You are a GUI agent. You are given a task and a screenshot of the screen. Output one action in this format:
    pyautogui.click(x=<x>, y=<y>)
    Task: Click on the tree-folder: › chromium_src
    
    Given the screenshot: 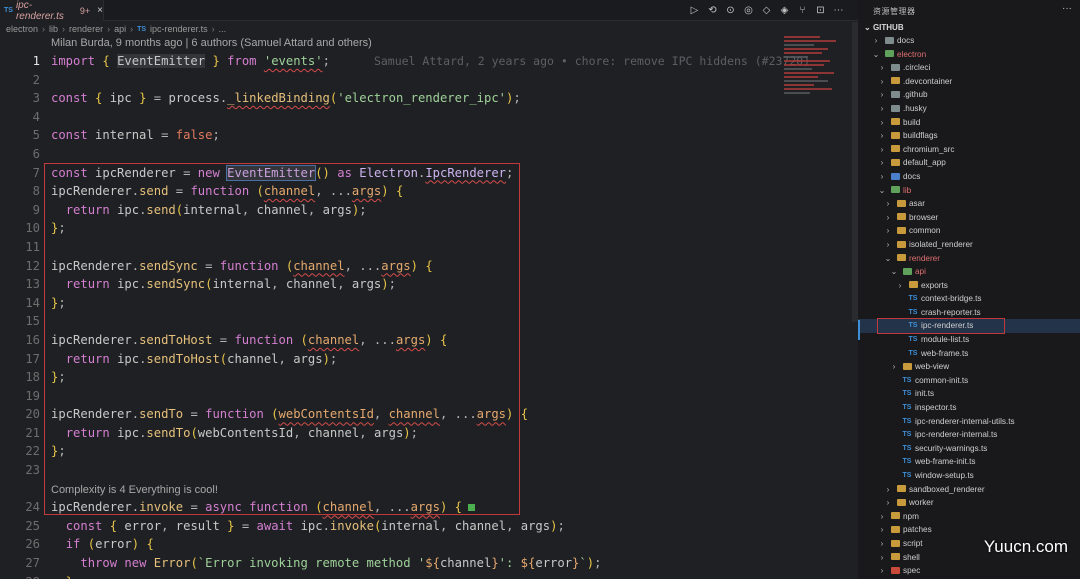 What is the action you would take?
    pyautogui.click(x=969, y=150)
    